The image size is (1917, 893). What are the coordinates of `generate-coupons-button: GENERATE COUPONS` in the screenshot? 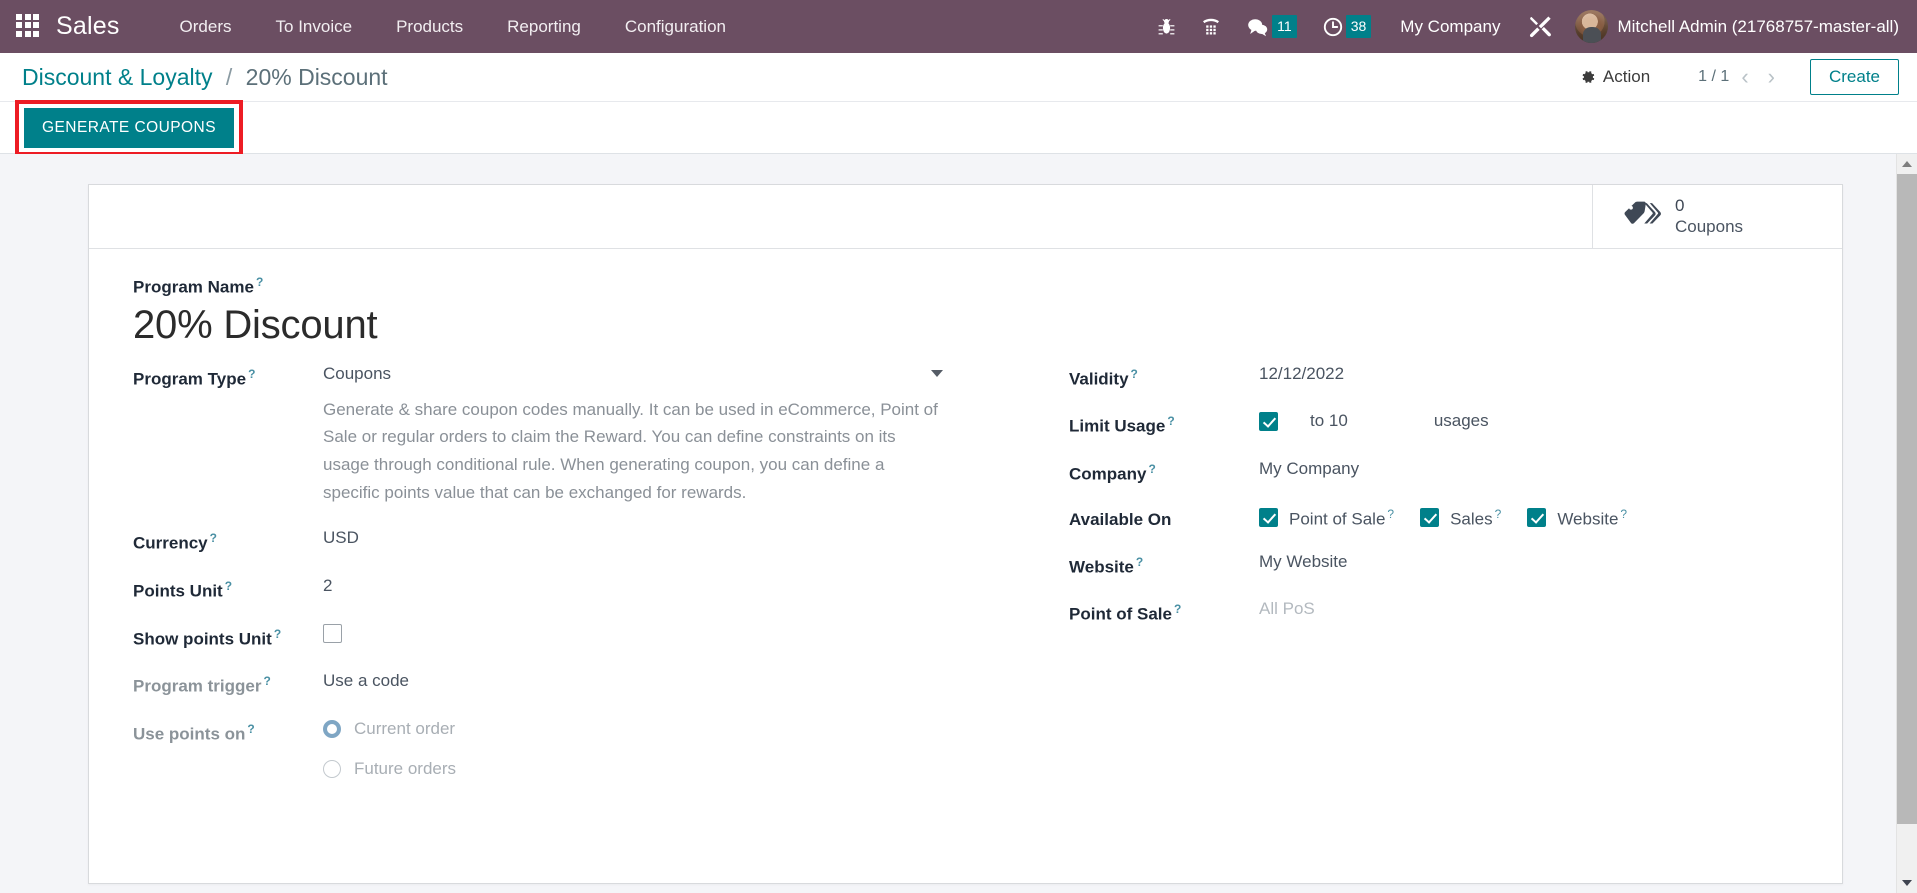 It's located at (129, 127).